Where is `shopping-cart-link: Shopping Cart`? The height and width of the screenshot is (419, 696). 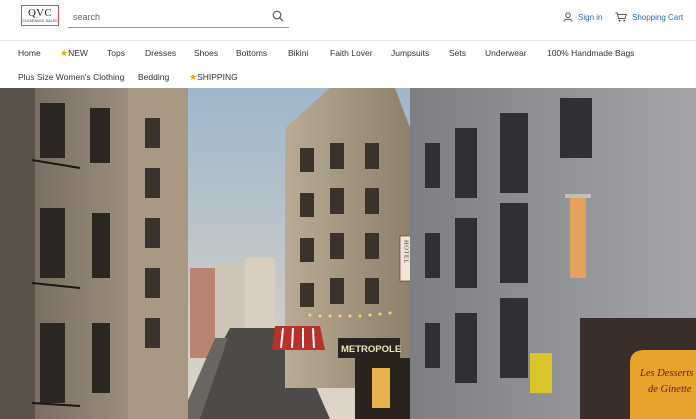 shopping-cart-link: Shopping Cart is located at coordinates (649, 17).